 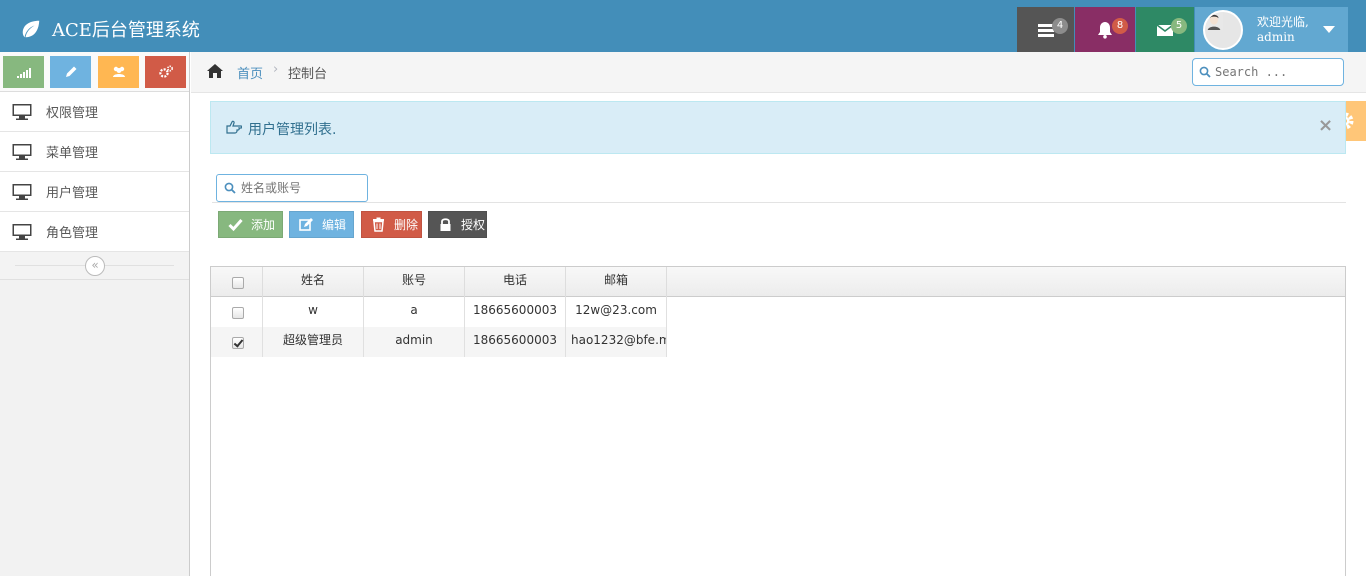 I want to click on pencil-icon, so click(x=70, y=71).